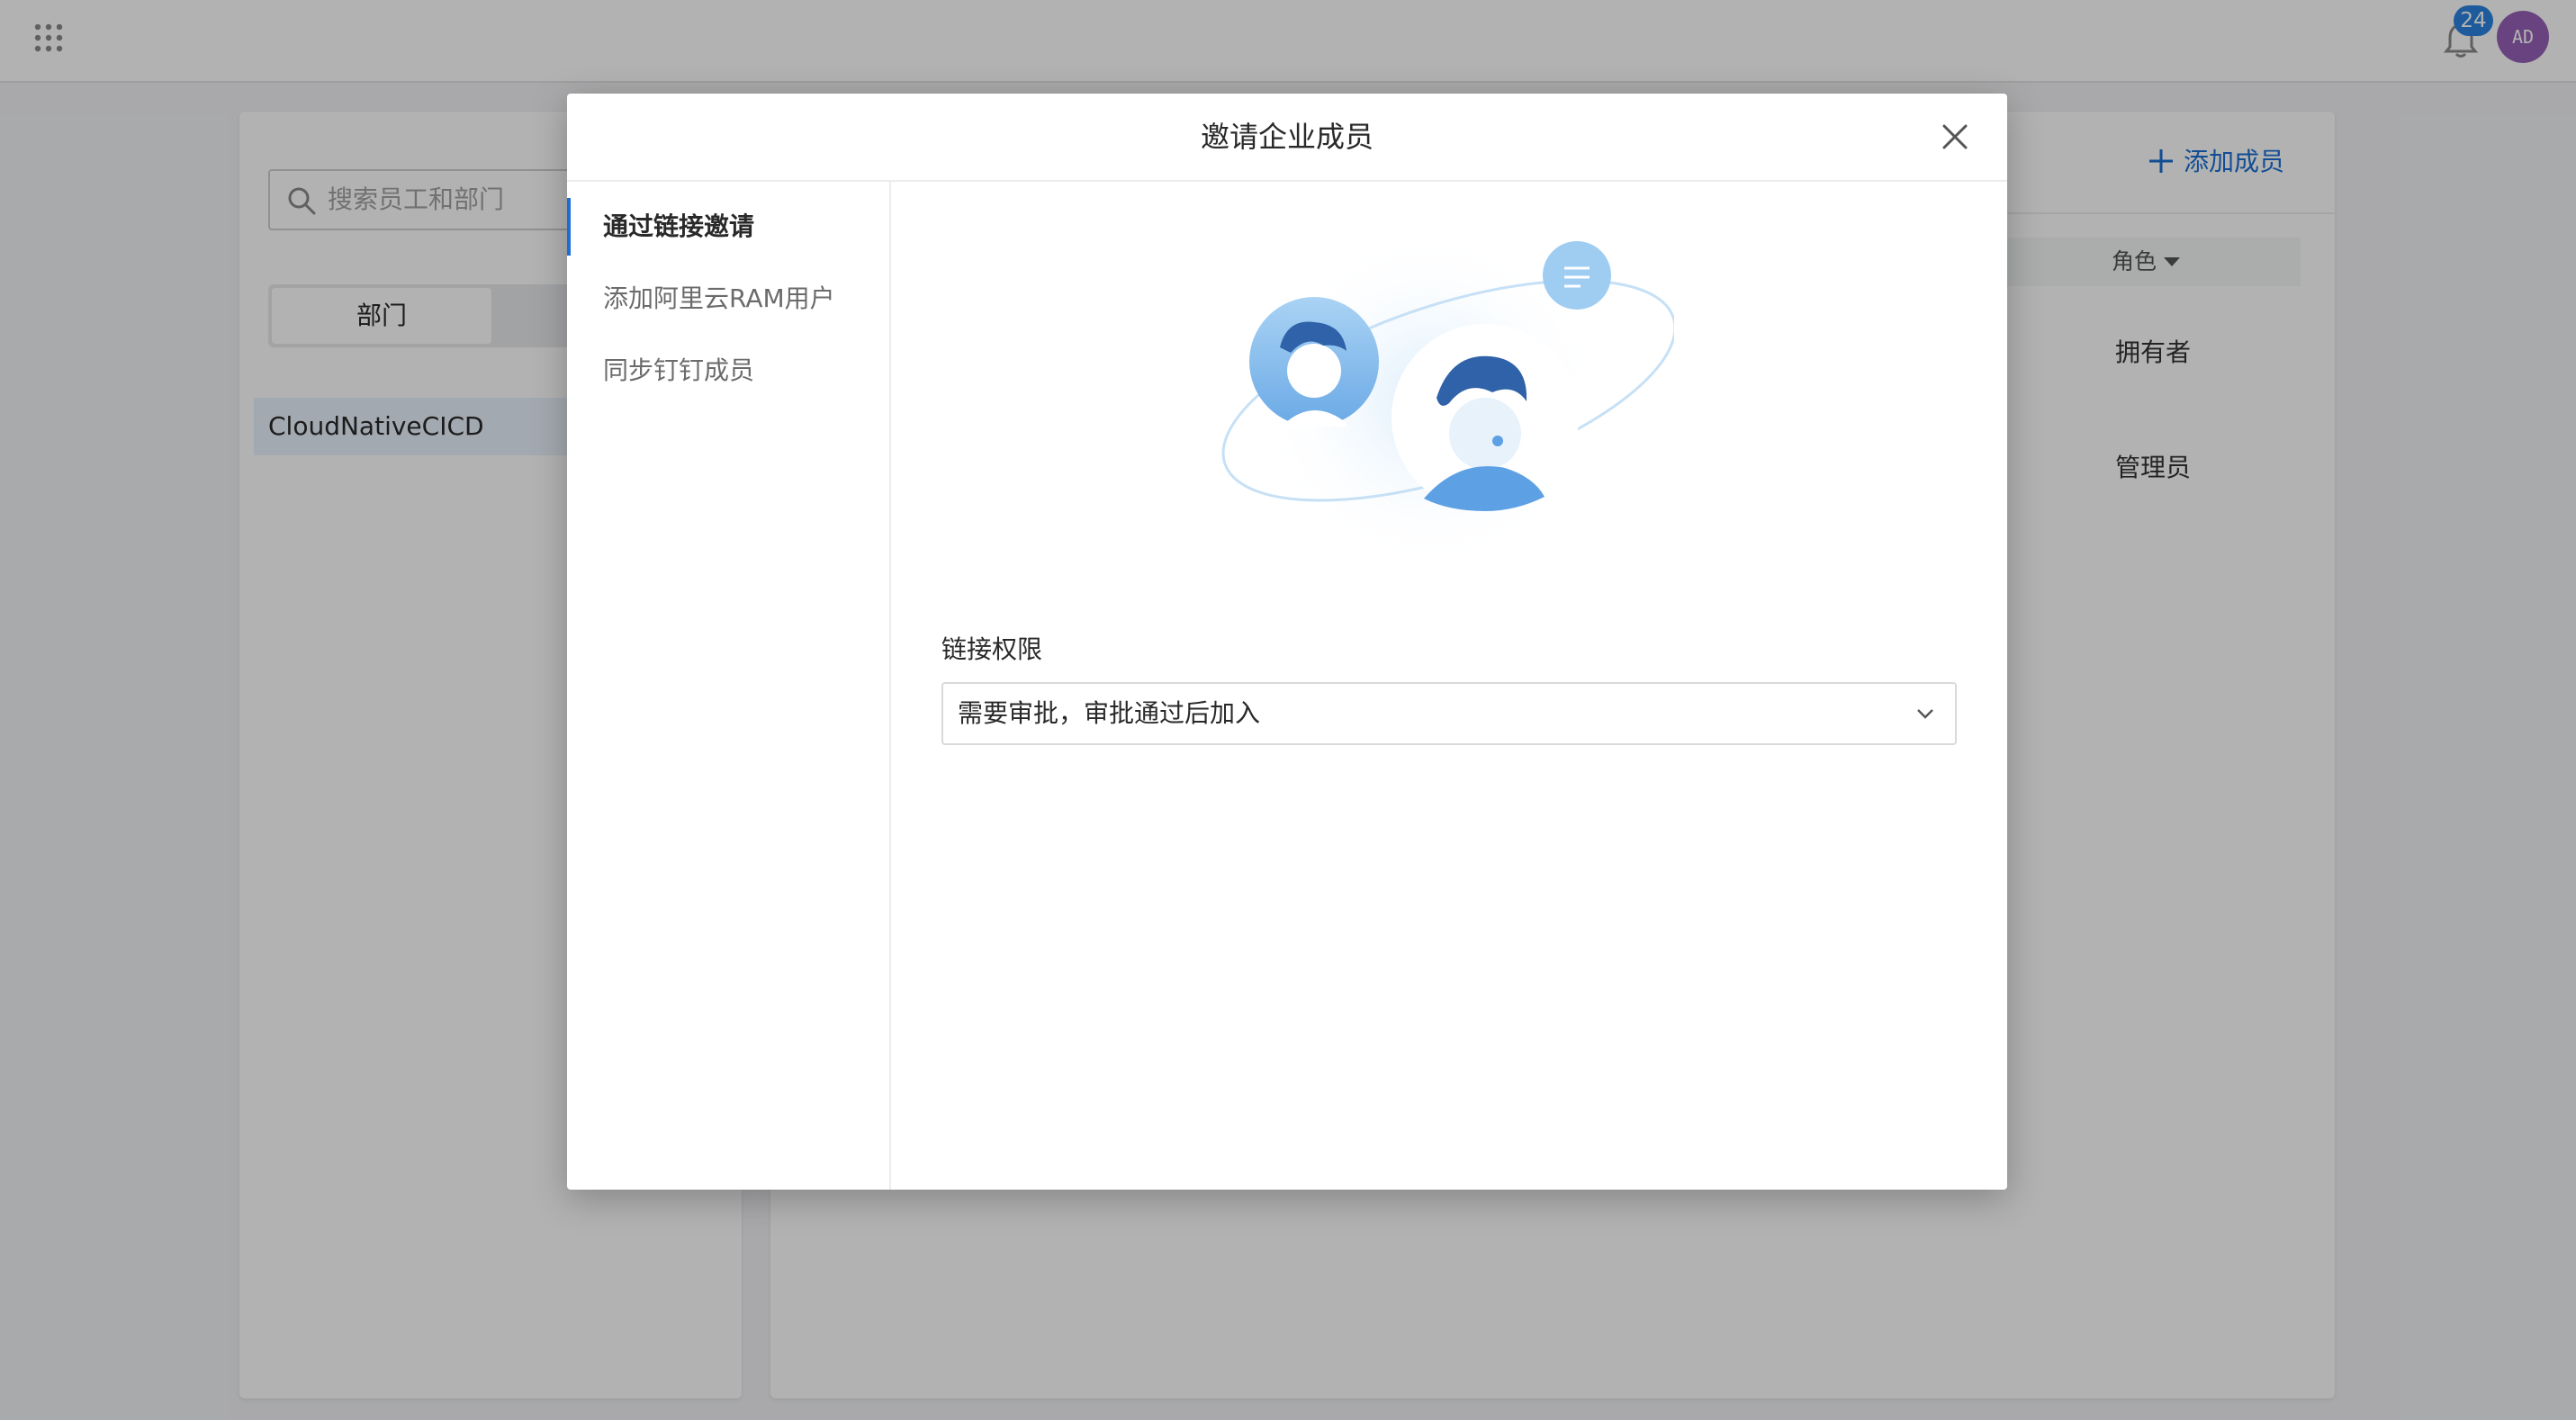 The height and width of the screenshot is (1420, 2576). Describe the element at coordinates (728, 299) in the screenshot. I see `nav-add-ram-user: 添加阿里云RAM用户` at that location.